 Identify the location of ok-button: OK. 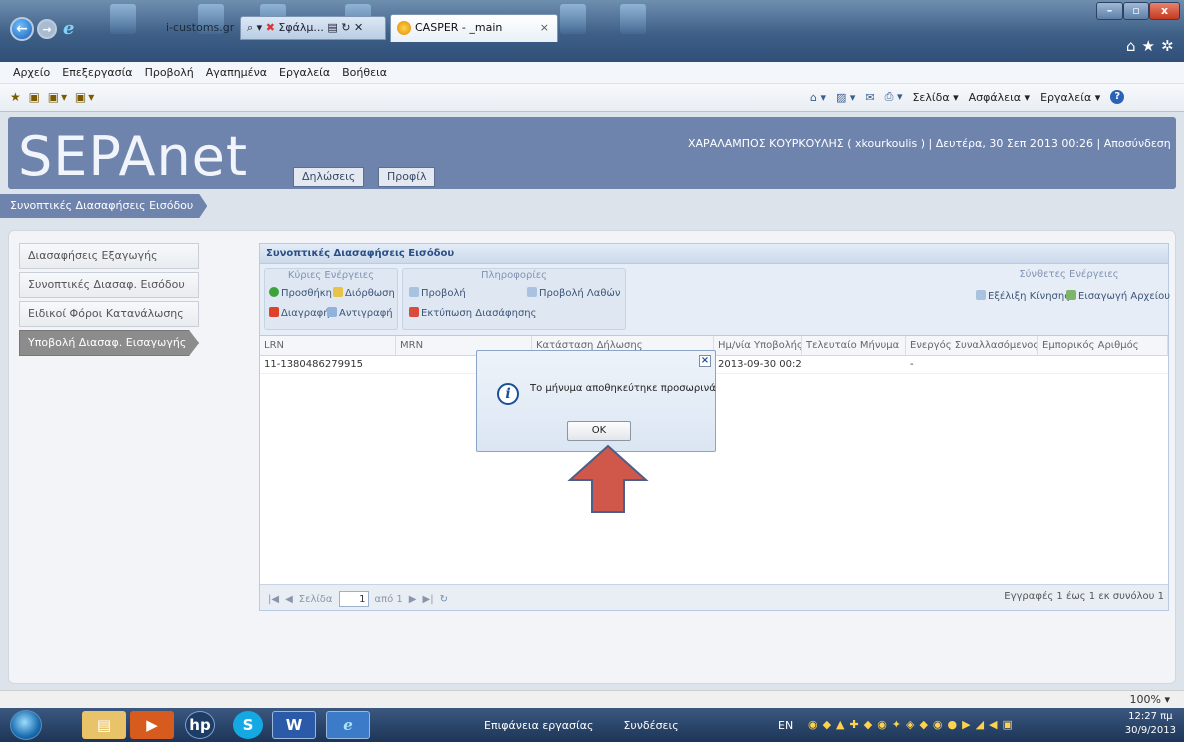
(599, 431).